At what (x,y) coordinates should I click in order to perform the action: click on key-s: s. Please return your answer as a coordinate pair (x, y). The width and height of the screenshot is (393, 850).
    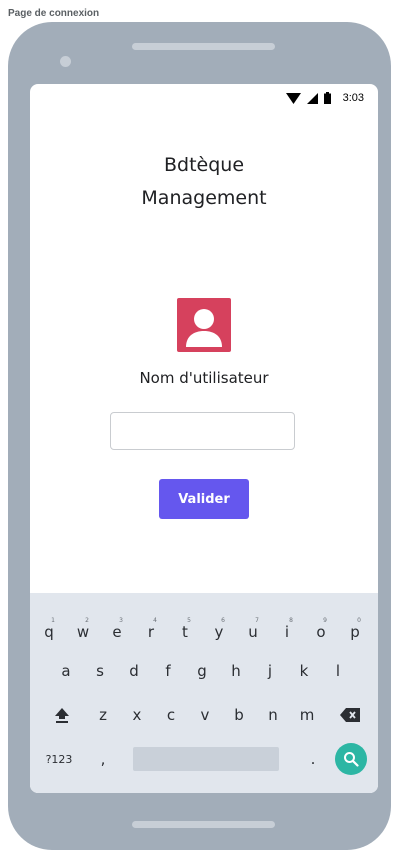
    Looking at the image, I should click on (100, 671).